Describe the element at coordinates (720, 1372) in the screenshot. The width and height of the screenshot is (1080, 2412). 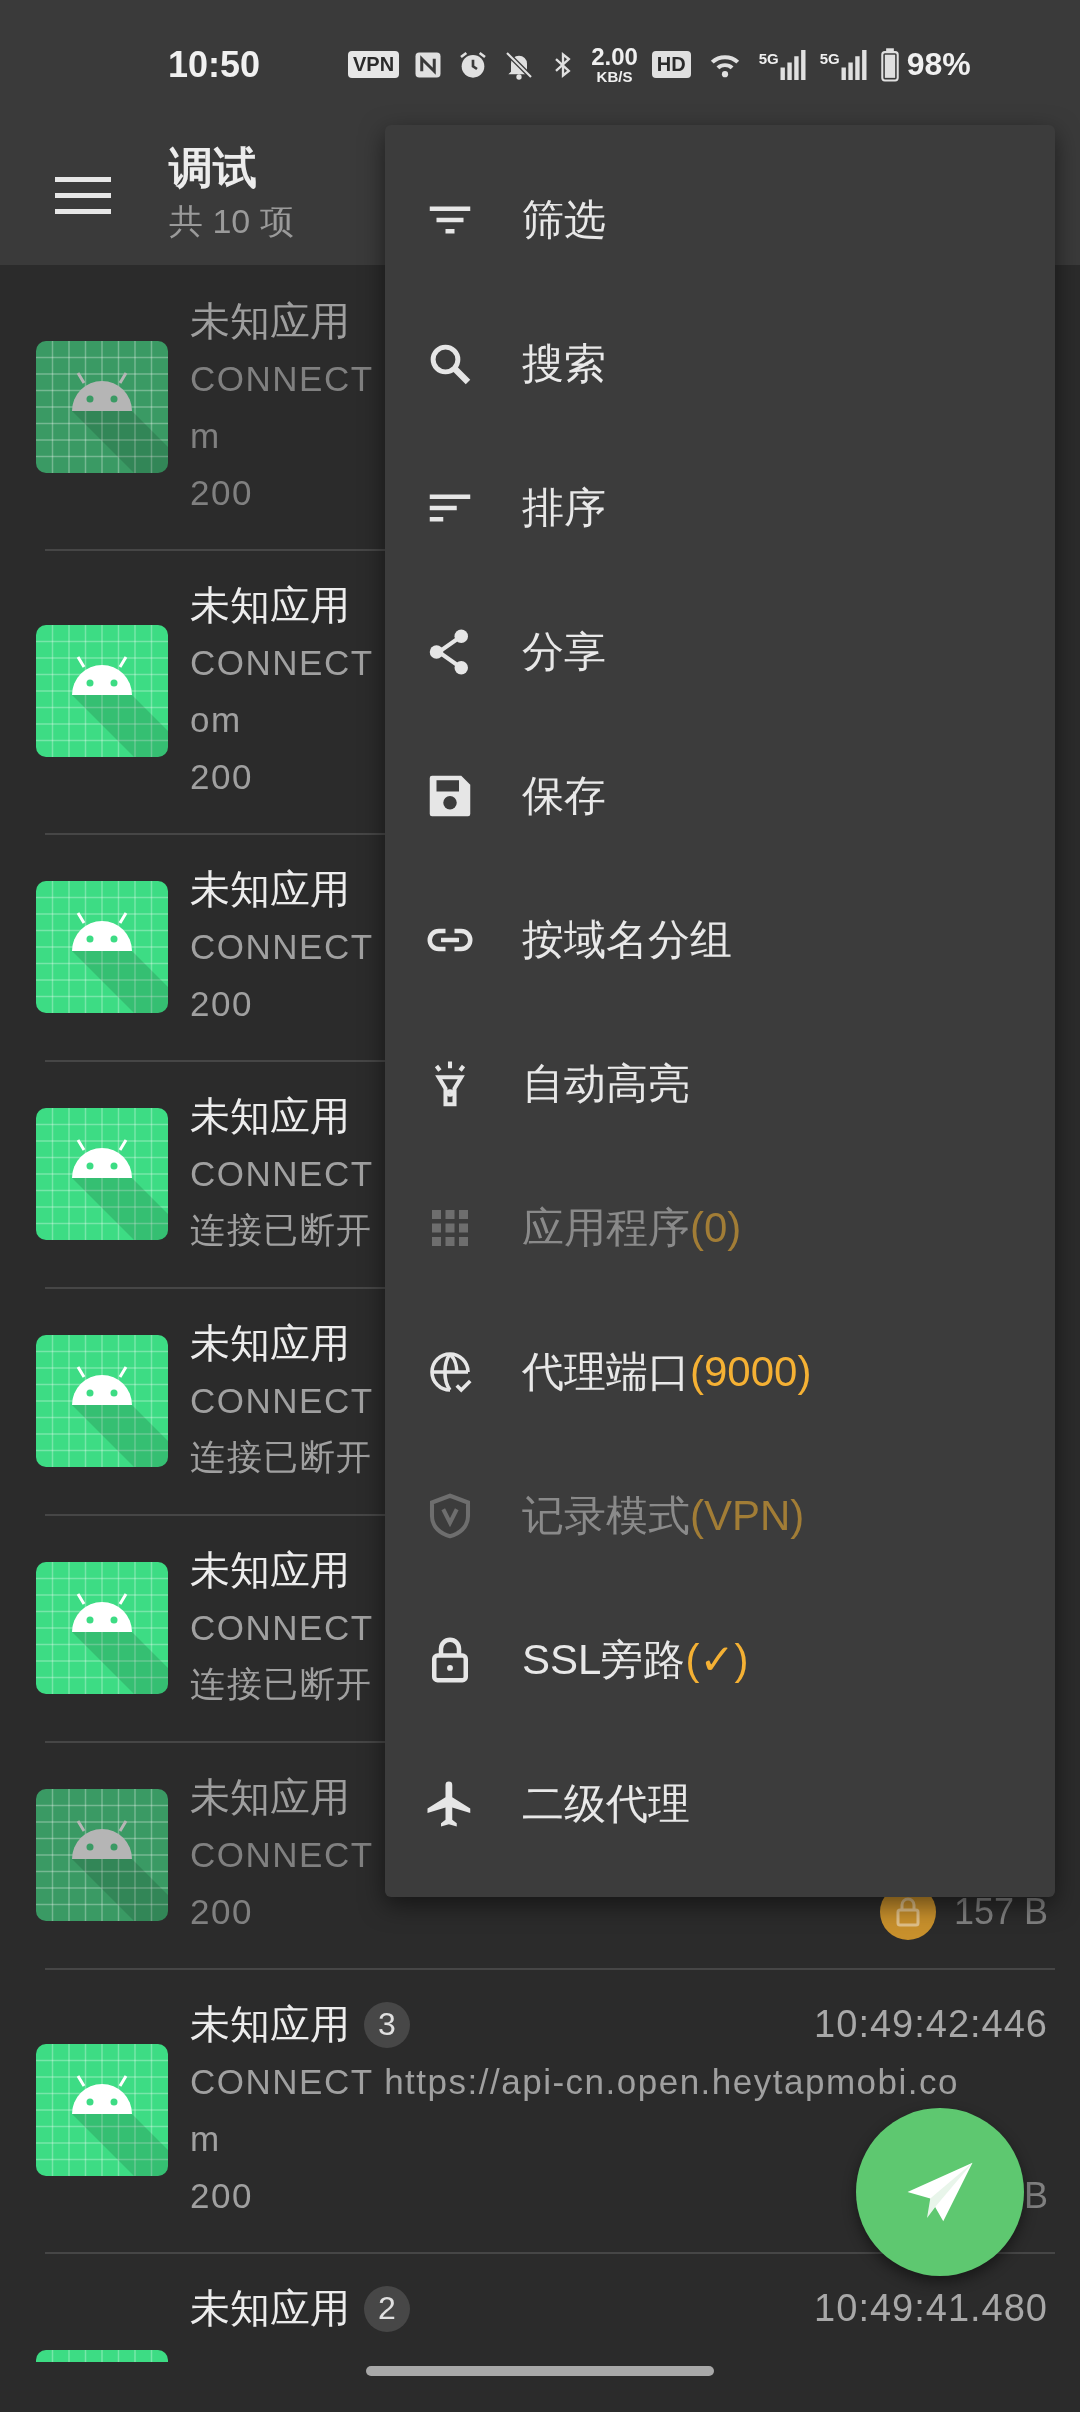
I see `menu-item: 代理端口(9000)` at that location.